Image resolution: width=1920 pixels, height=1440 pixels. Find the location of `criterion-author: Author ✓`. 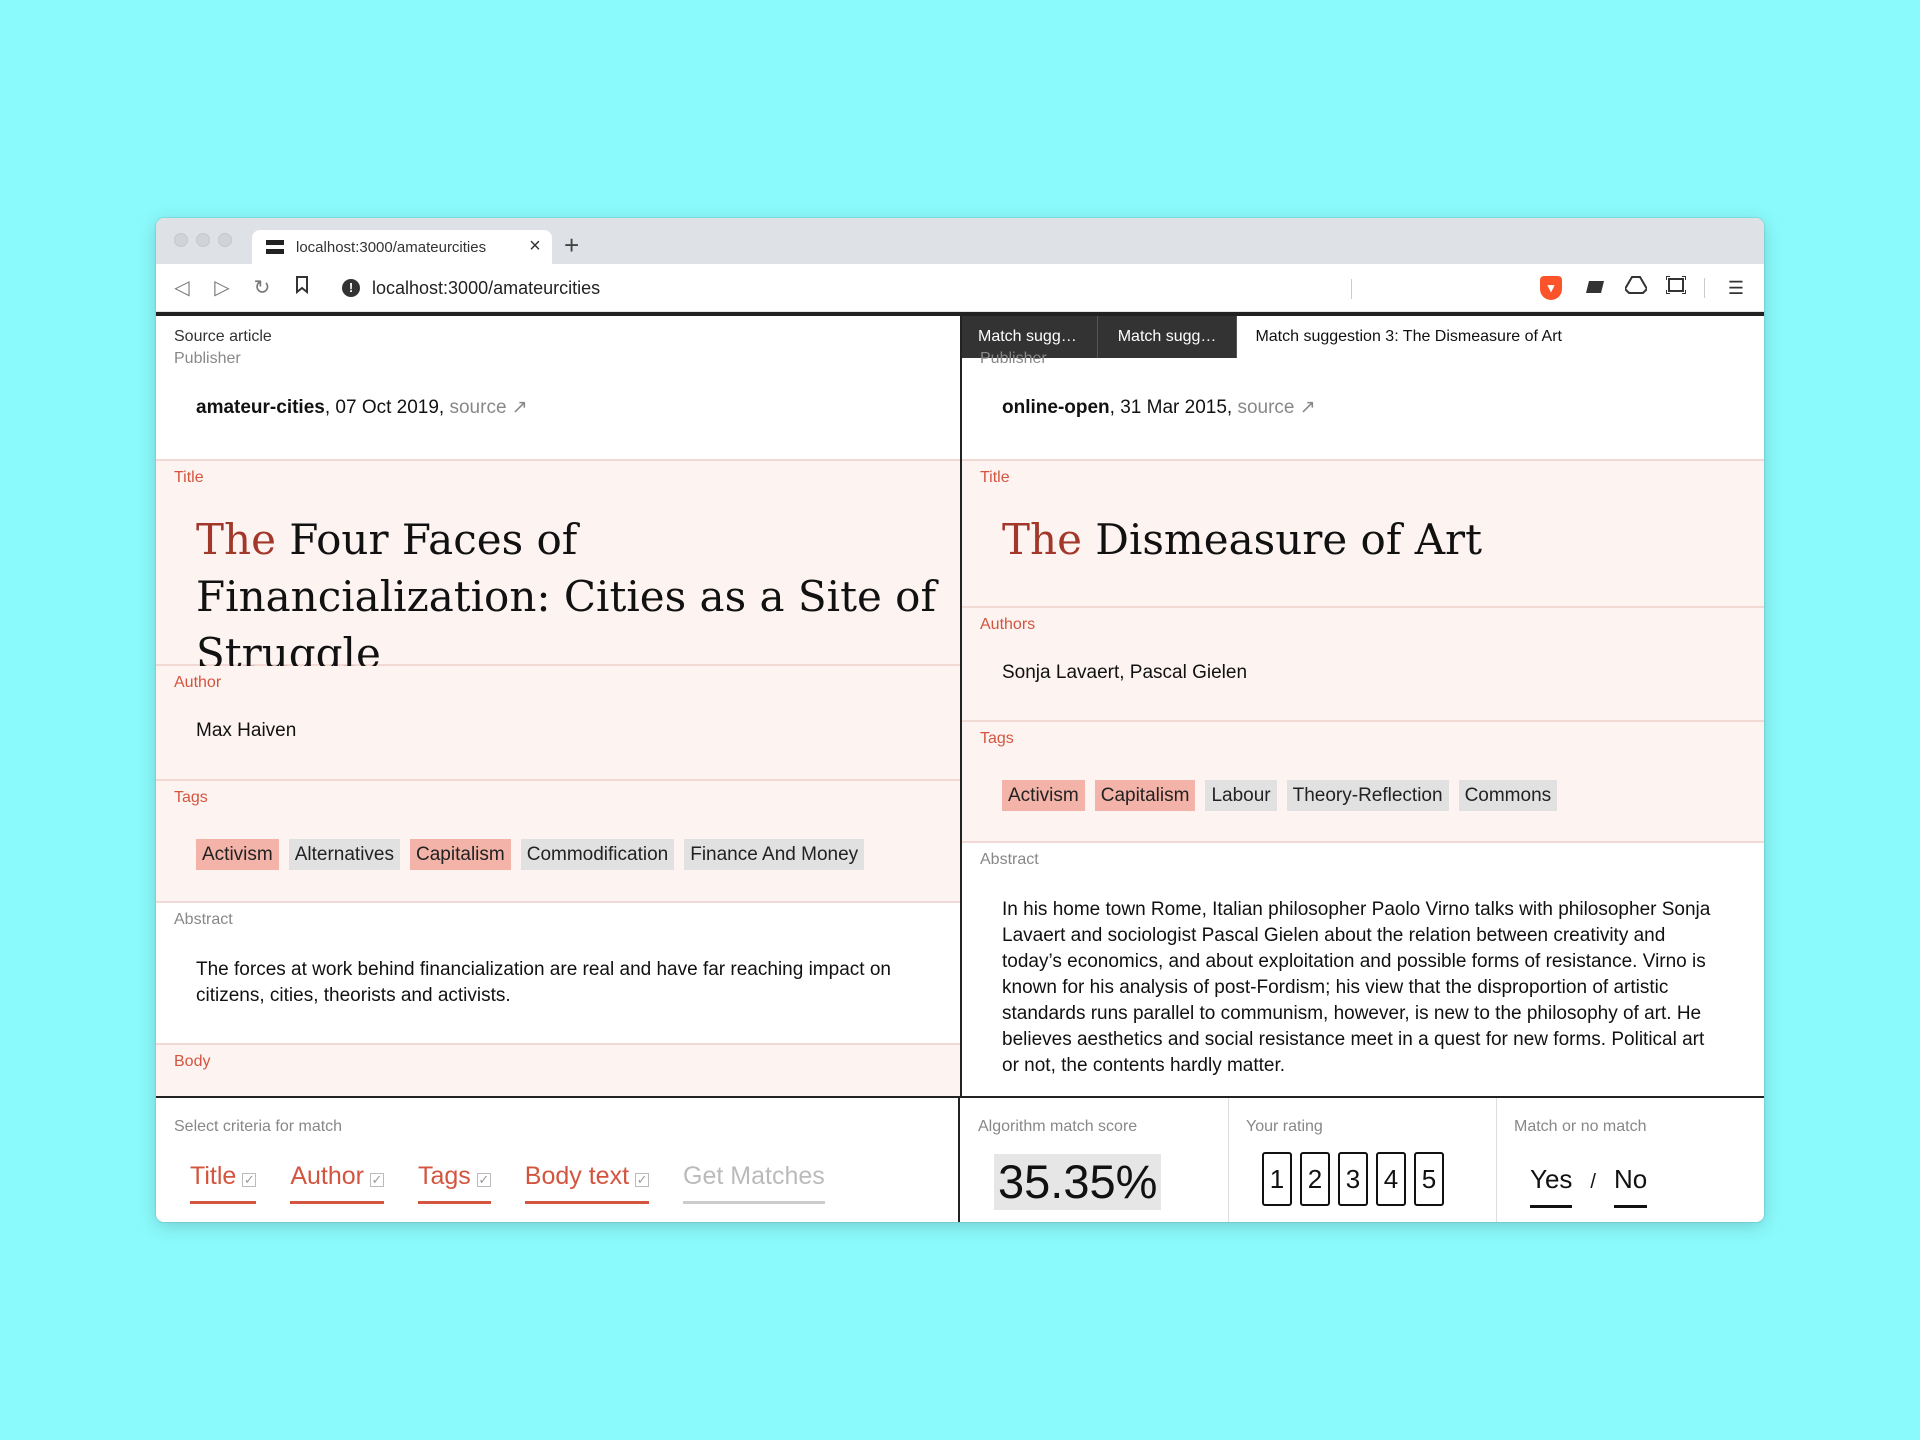

criterion-author: Author ✓ is located at coordinates (337, 1183).